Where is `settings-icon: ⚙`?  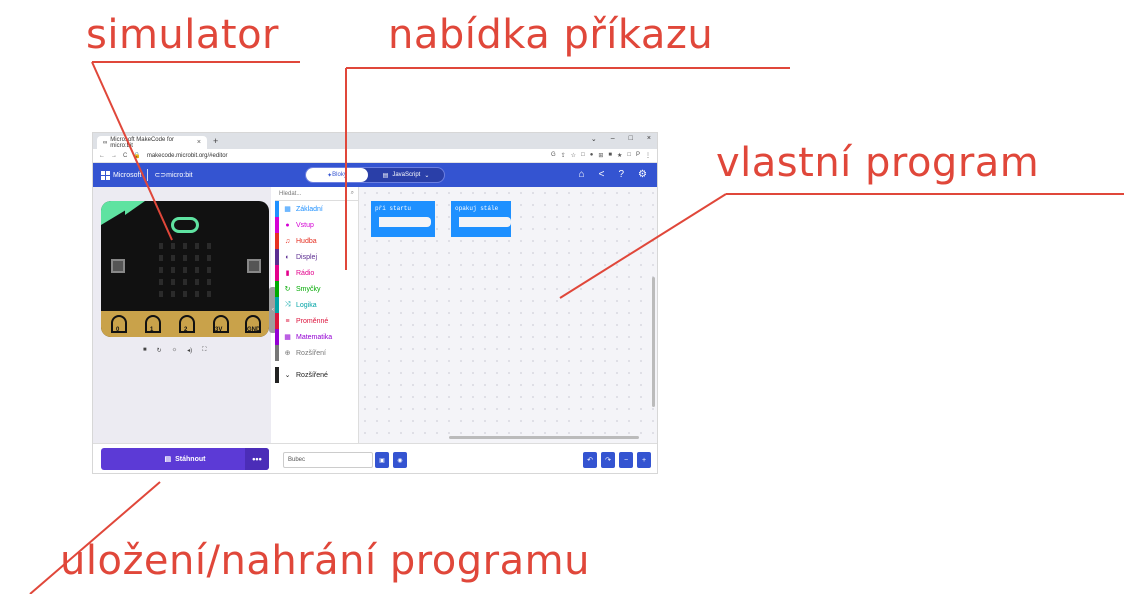
settings-icon: ⚙ is located at coordinates (642, 174).